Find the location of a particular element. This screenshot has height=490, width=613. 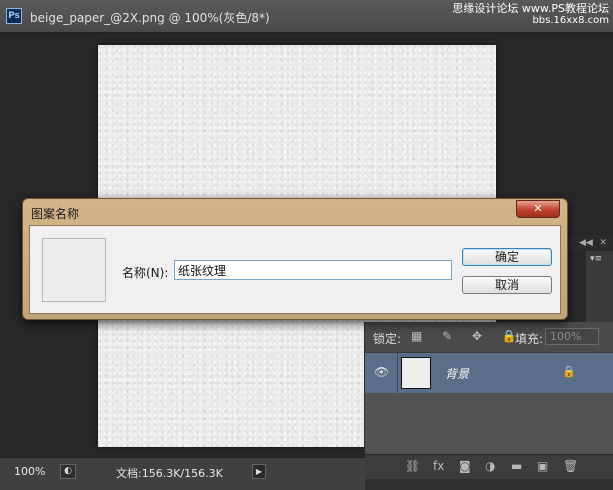

link-layers-icon: ⛓ is located at coordinates (412, 466).